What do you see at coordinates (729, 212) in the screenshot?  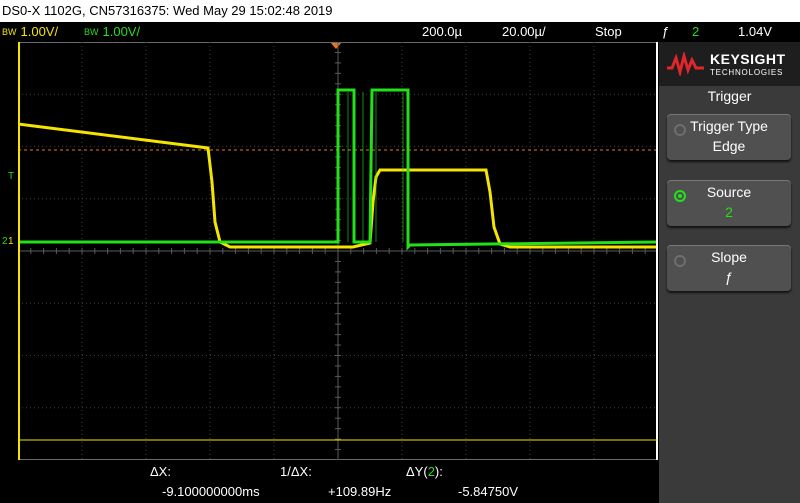 I see `softkey-value: 2` at bounding box center [729, 212].